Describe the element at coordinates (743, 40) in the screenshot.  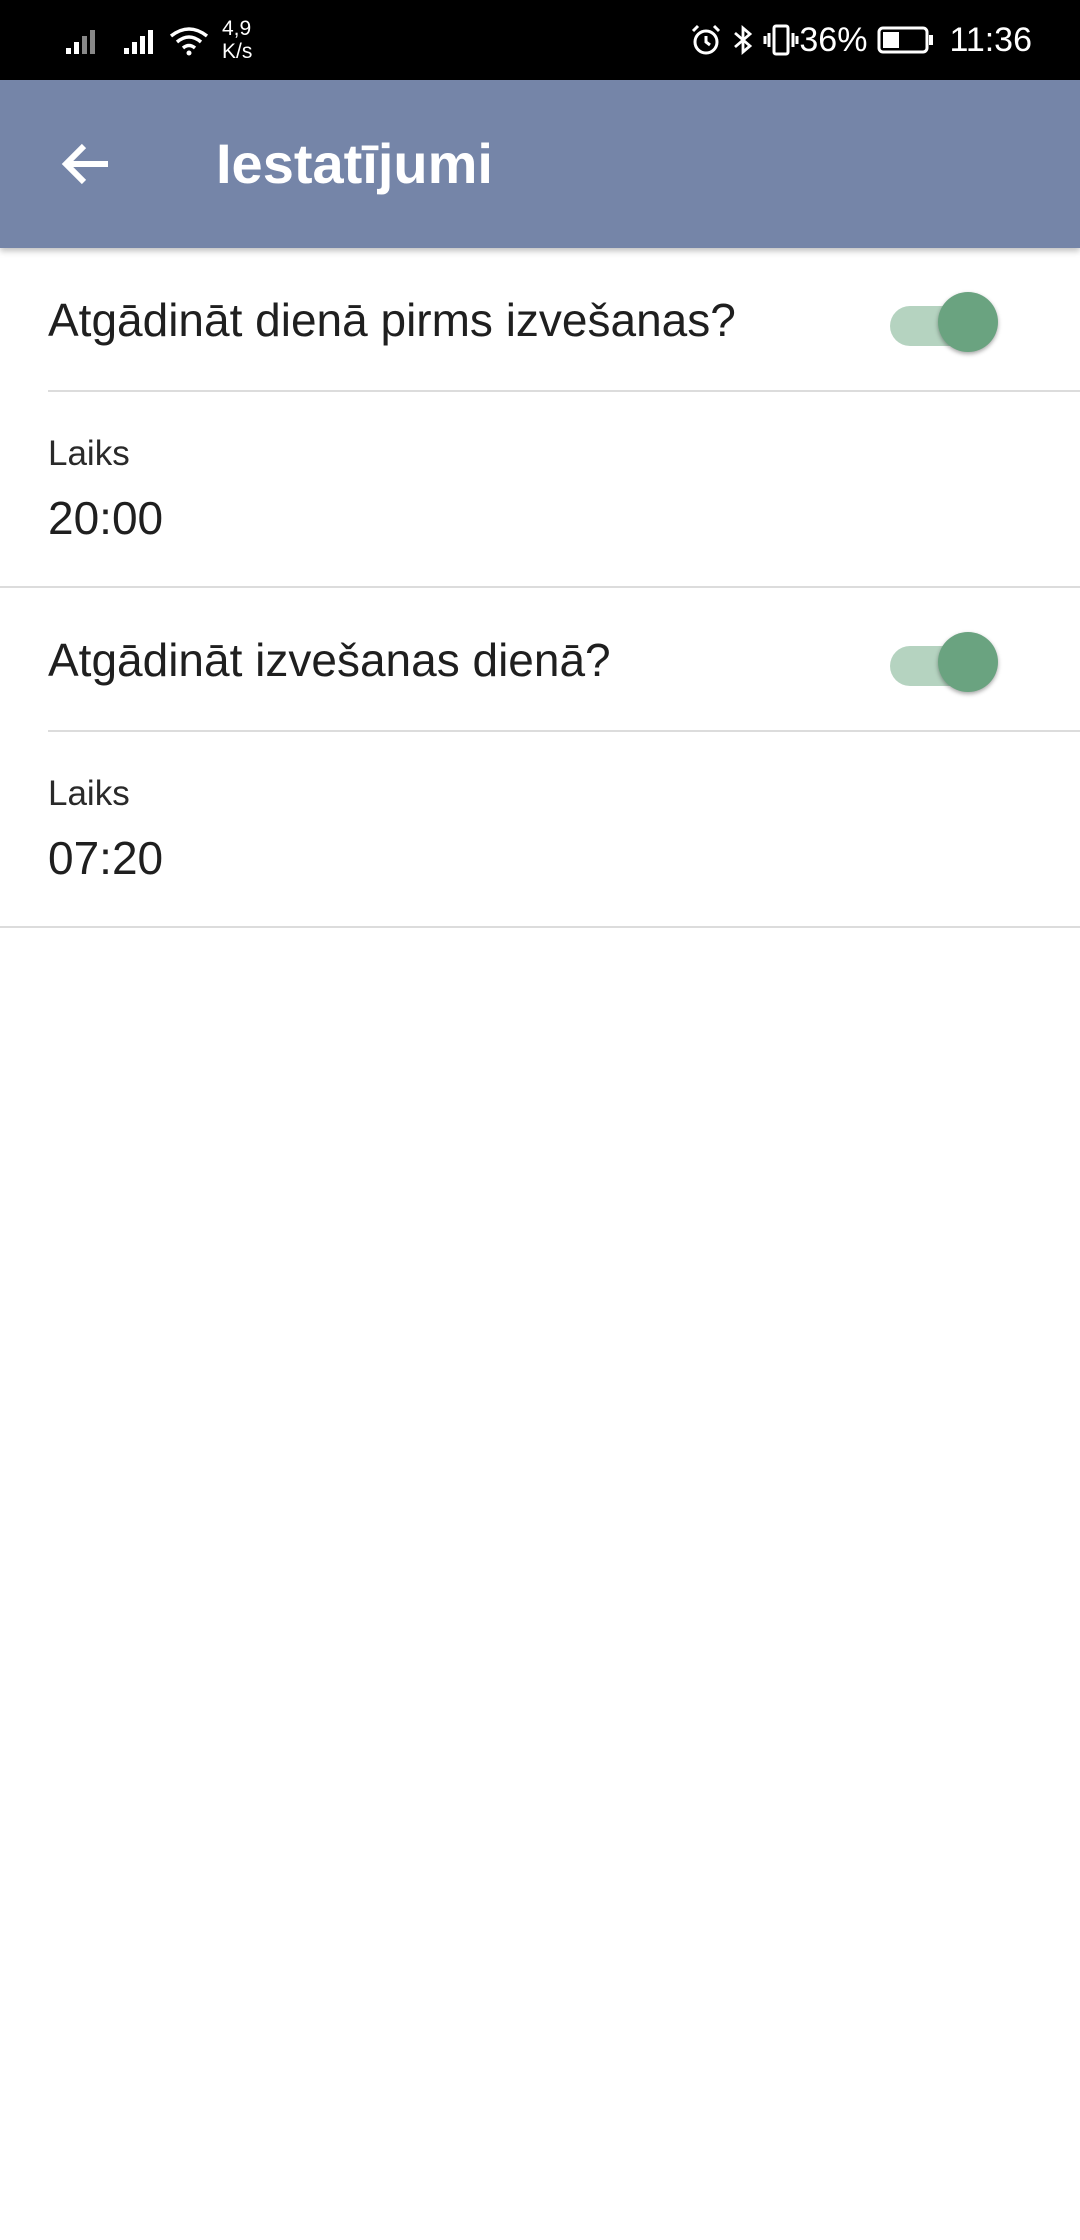
I see `bluetooth-icon` at that location.